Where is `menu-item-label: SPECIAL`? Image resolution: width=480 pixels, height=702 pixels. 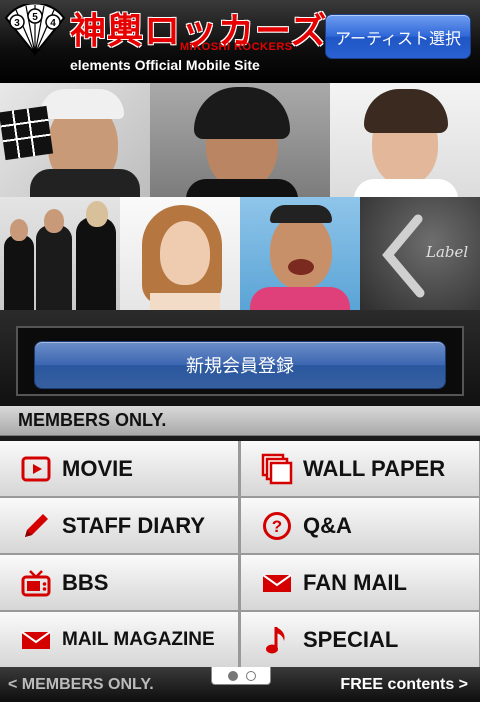
menu-item-label: SPECIAL is located at coordinates (351, 639).